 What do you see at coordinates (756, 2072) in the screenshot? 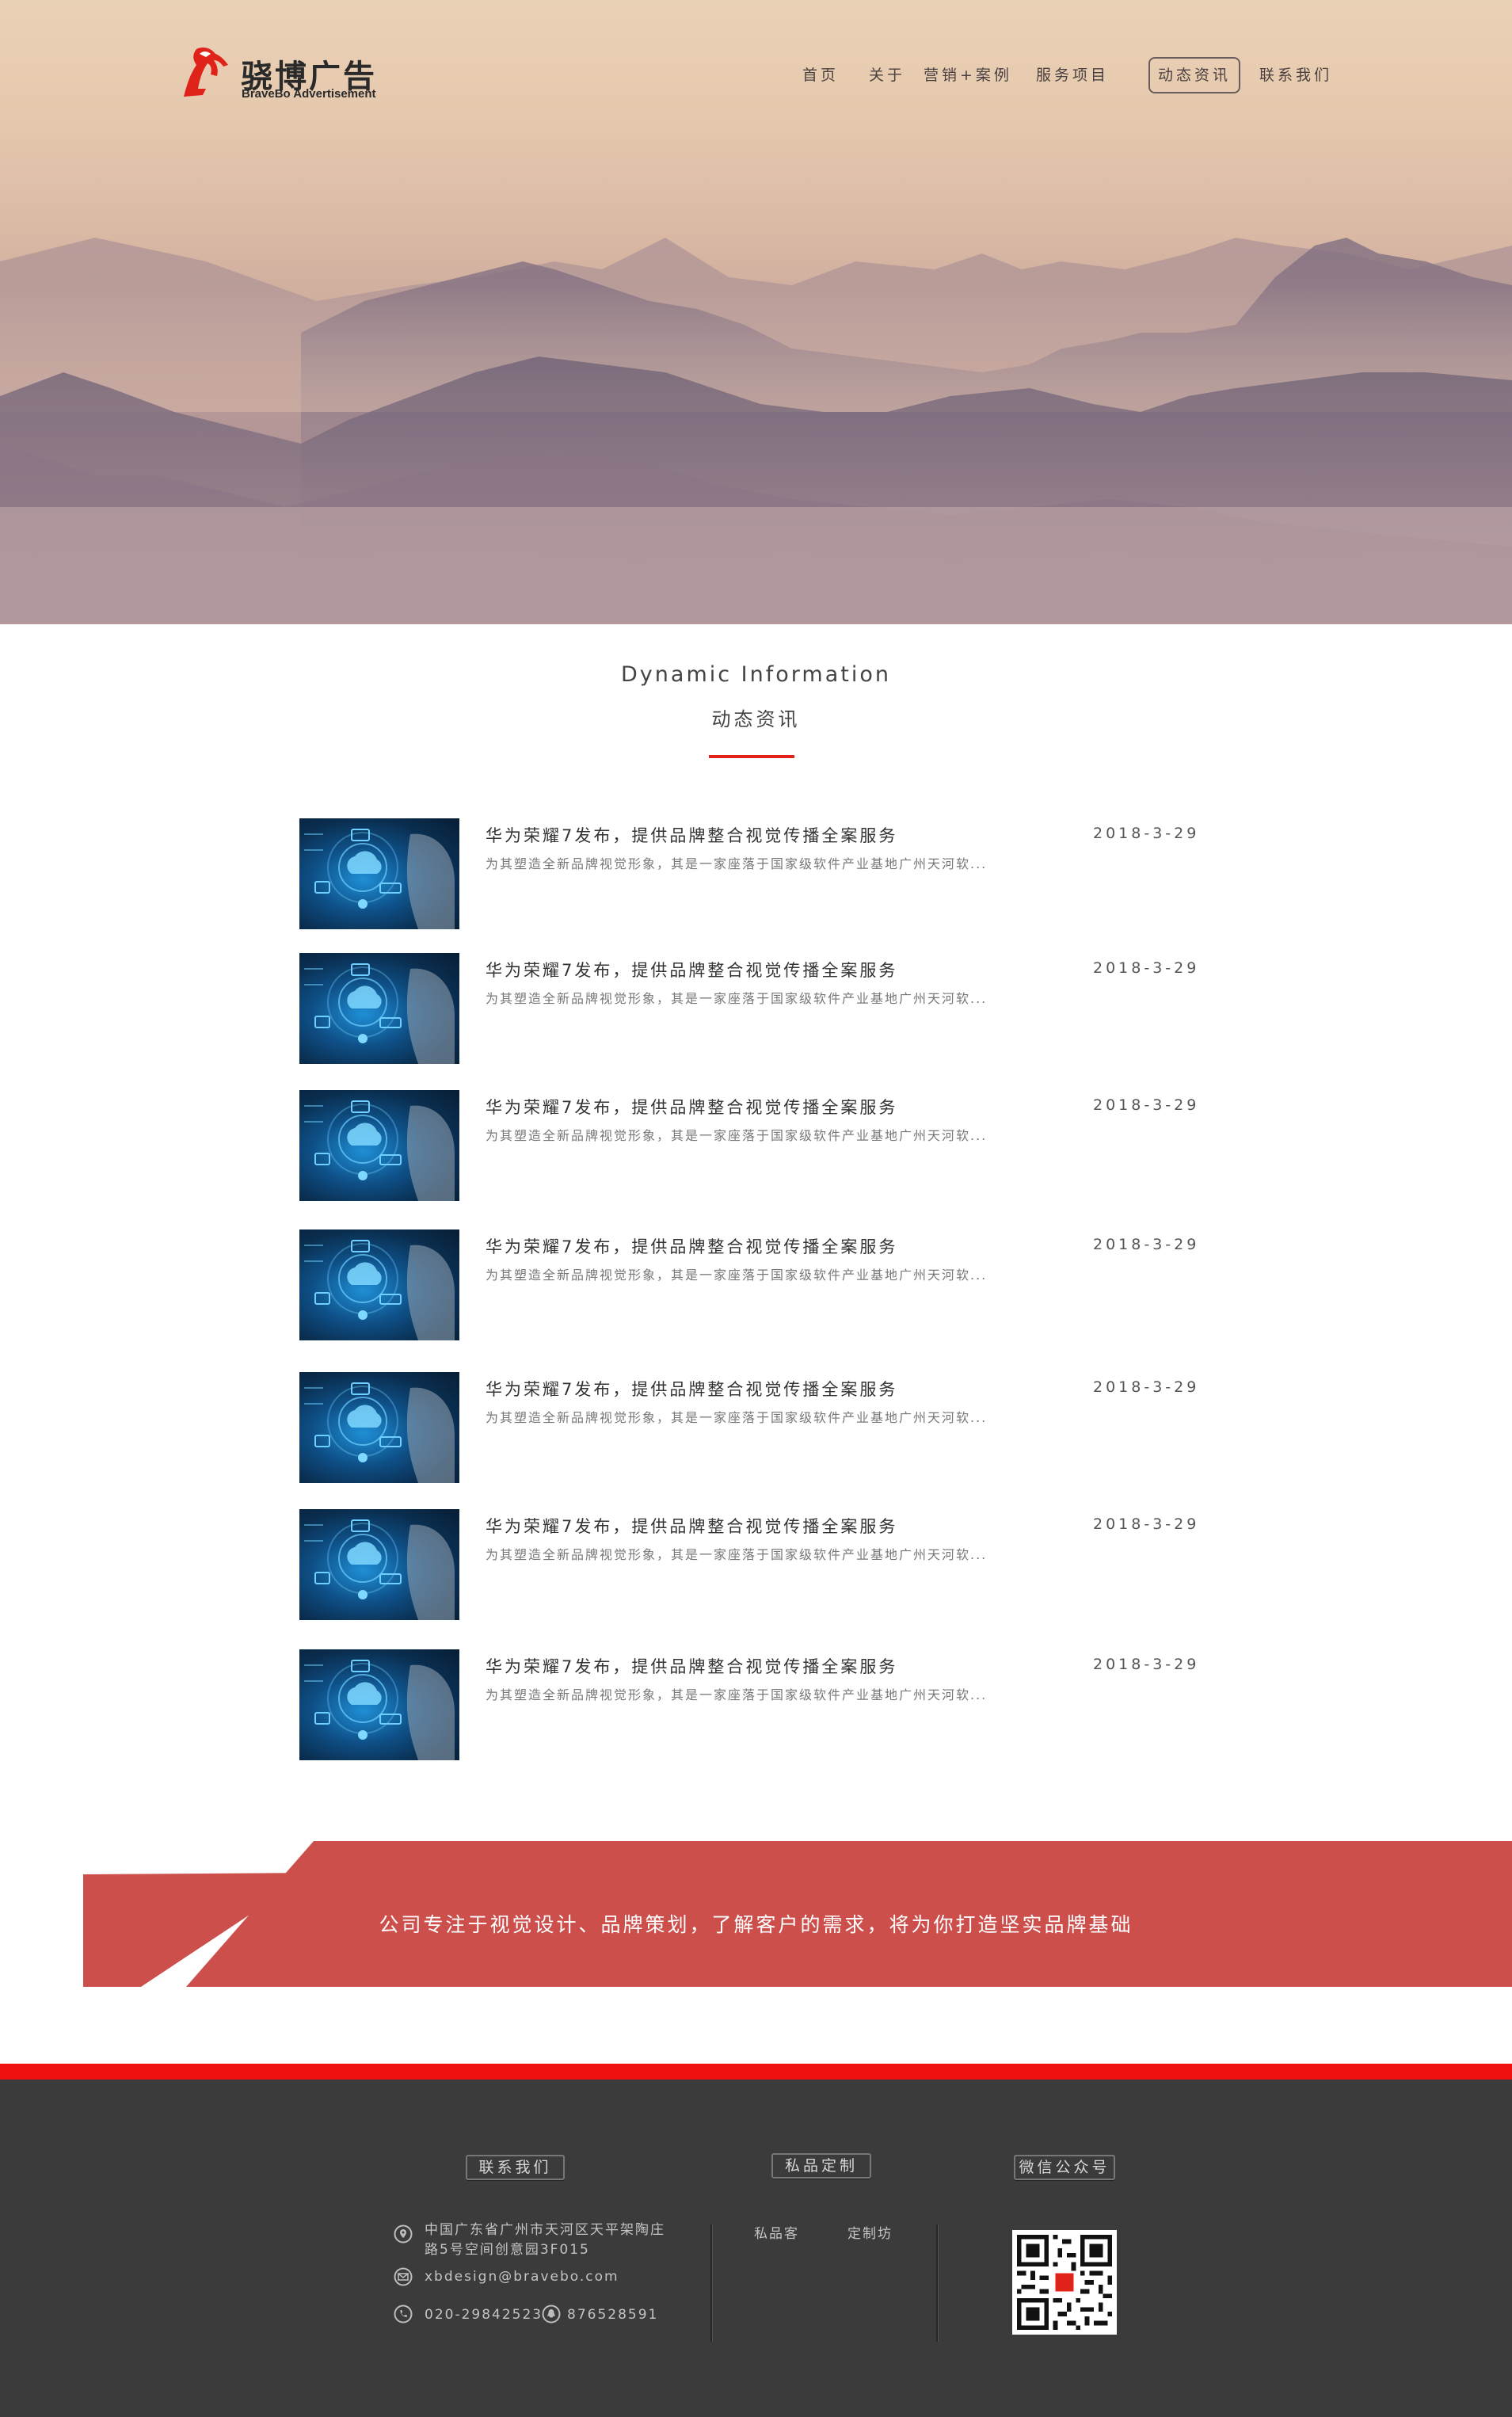
I see `footer-top-line` at bounding box center [756, 2072].